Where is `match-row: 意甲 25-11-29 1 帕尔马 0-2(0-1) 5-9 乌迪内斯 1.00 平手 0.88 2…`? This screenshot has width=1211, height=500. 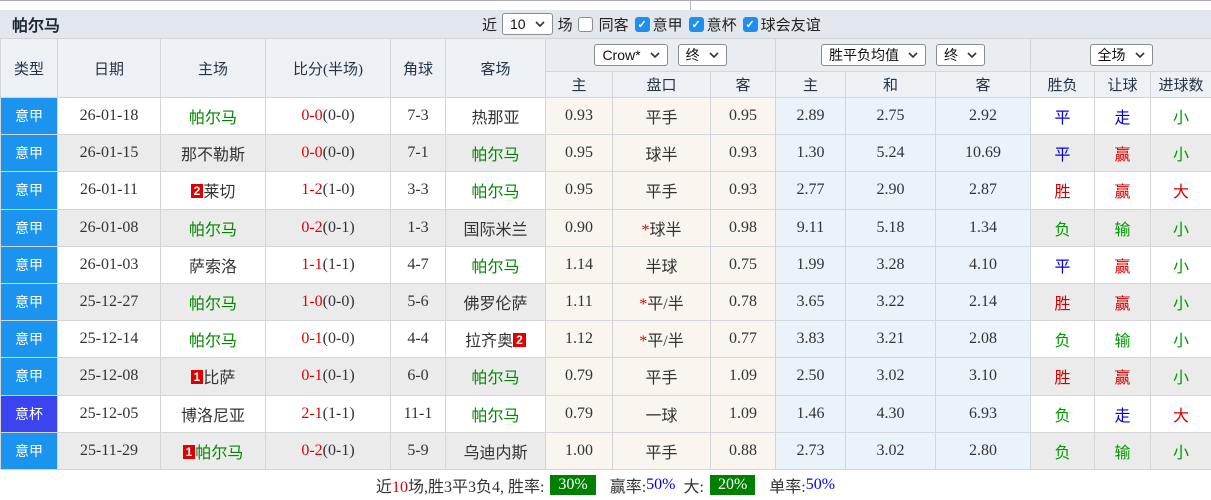 match-row: 意甲 25-11-29 1 帕尔马 0-2(0-1) 5-9 乌迪内斯 1.00 平手 0.88 2… is located at coordinates (605, 451).